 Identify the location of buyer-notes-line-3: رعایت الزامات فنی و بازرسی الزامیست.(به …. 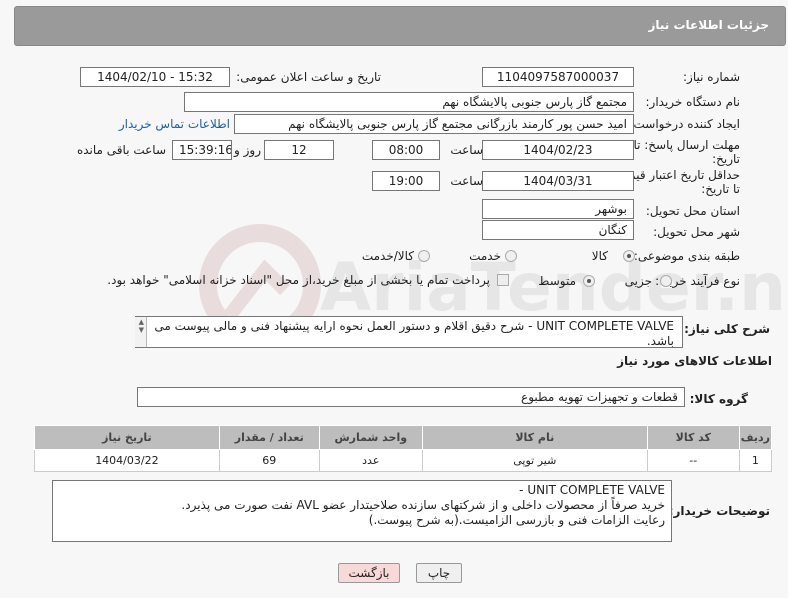
(516, 520).